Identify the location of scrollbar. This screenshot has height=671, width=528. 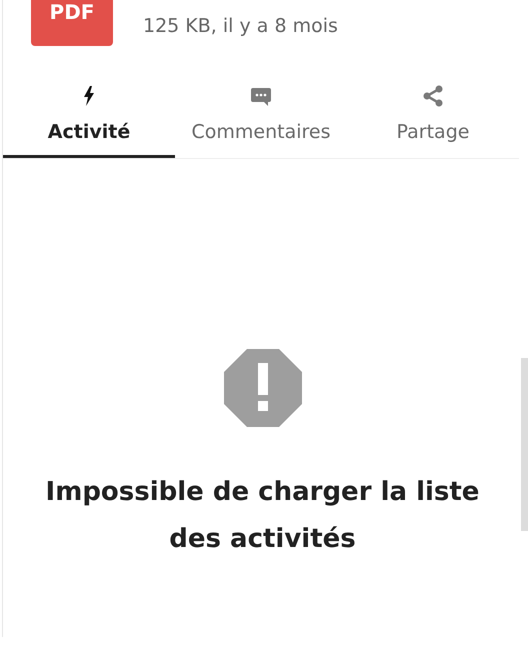
(524, 444).